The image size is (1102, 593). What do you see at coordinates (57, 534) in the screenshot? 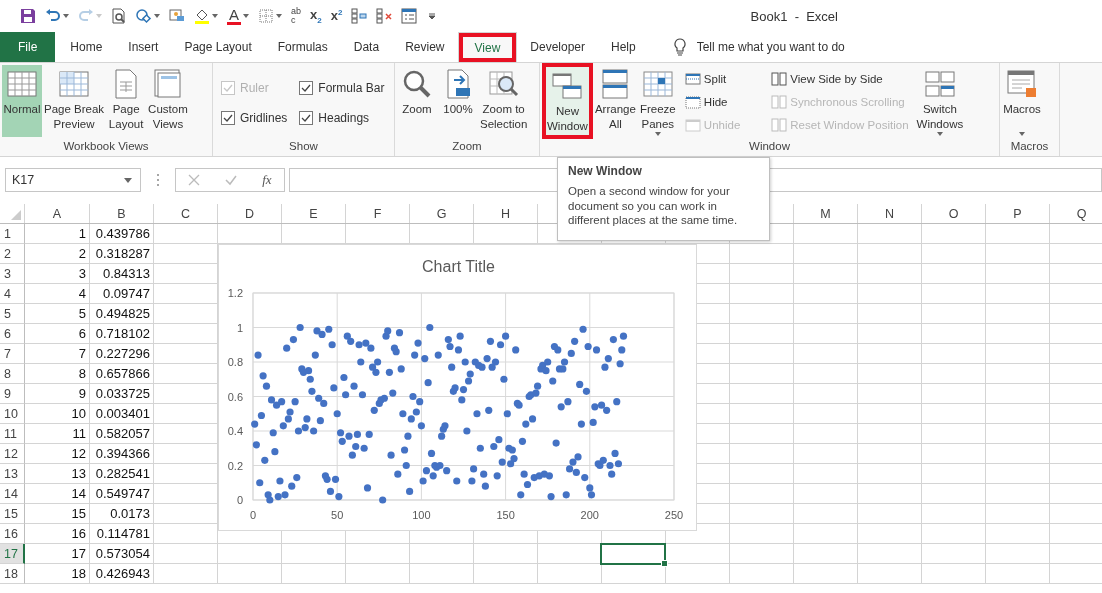
I see `table-cell: 16` at bounding box center [57, 534].